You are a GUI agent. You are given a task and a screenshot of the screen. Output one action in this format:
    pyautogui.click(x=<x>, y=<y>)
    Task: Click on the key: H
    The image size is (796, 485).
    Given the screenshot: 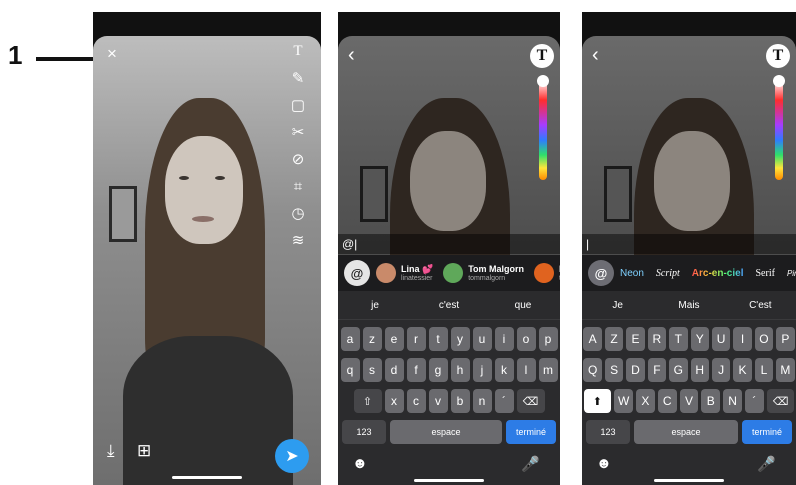 What is the action you would take?
    pyautogui.click(x=699, y=370)
    